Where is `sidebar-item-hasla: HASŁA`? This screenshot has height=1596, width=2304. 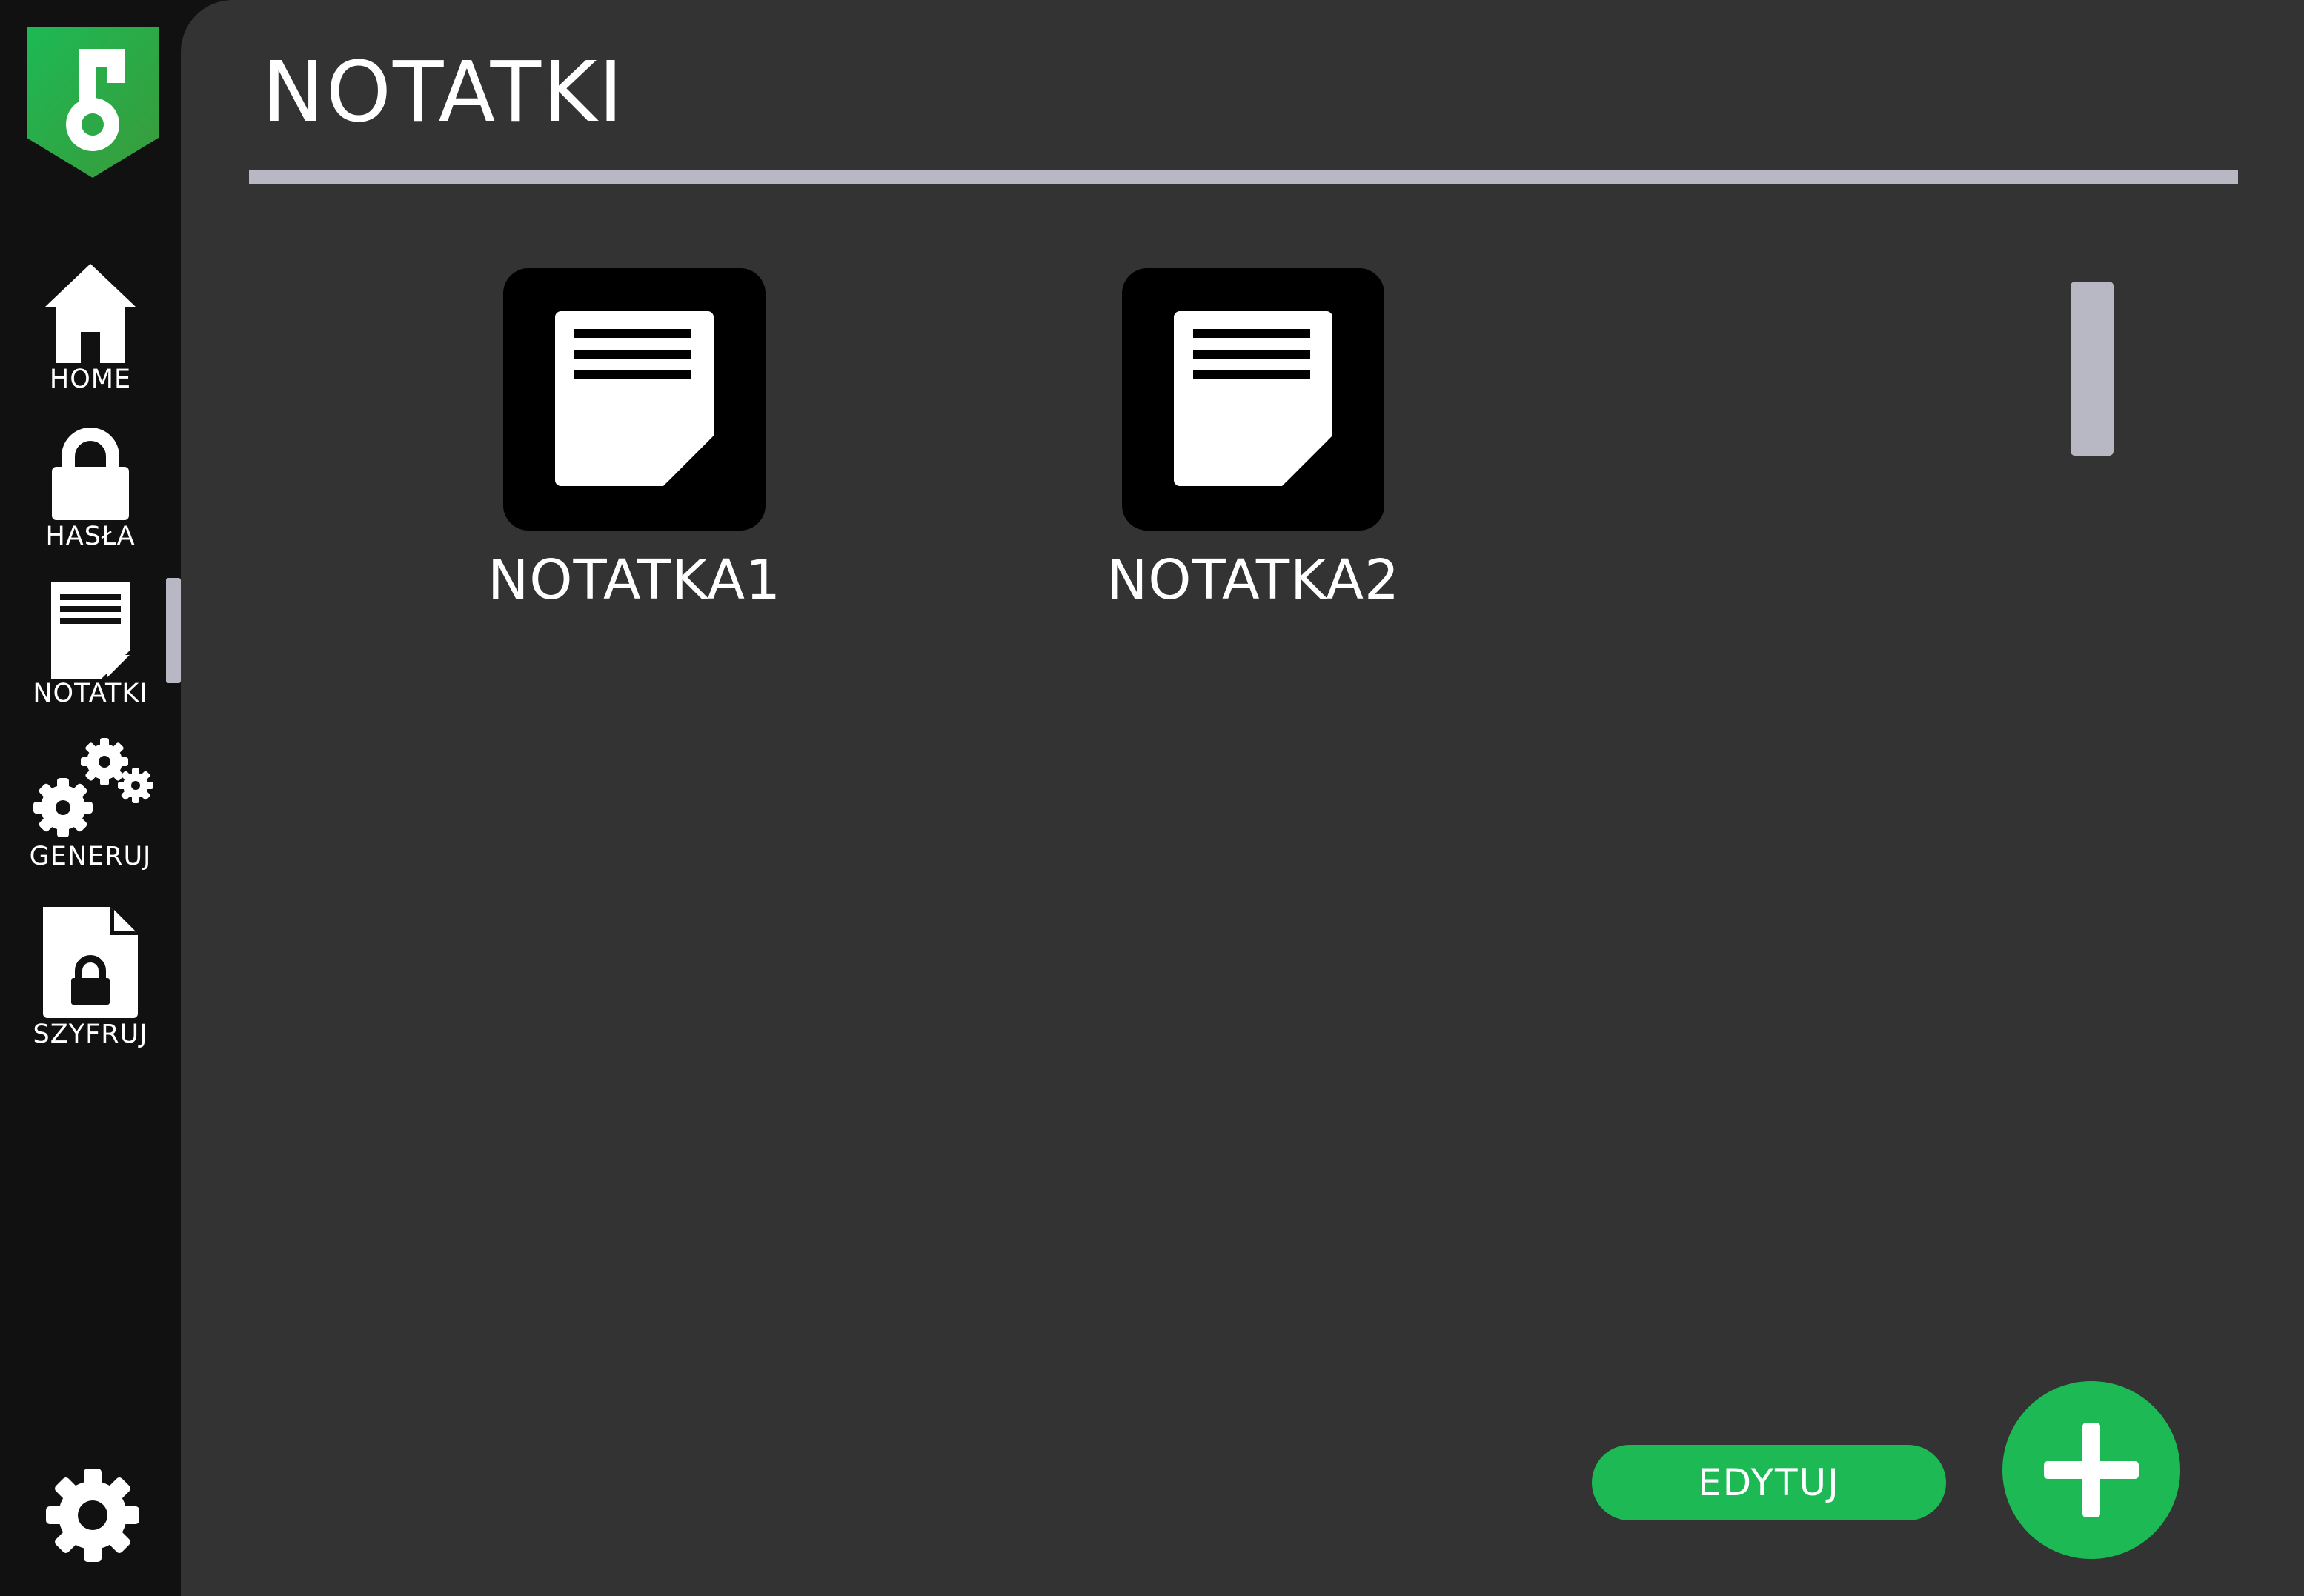 sidebar-item-hasla: HASŁA is located at coordinates (90, 488).